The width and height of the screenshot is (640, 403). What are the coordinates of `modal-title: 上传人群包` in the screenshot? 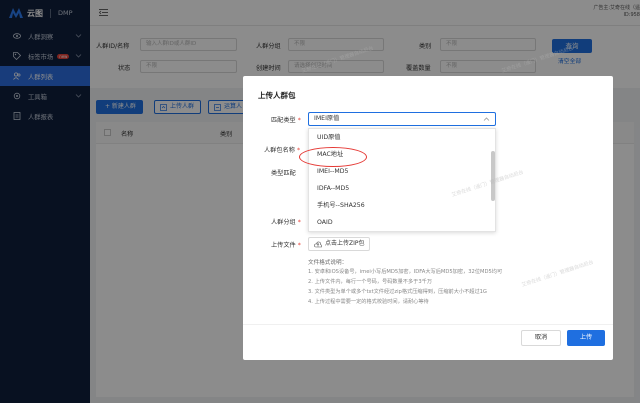 It's located at (277, 95).